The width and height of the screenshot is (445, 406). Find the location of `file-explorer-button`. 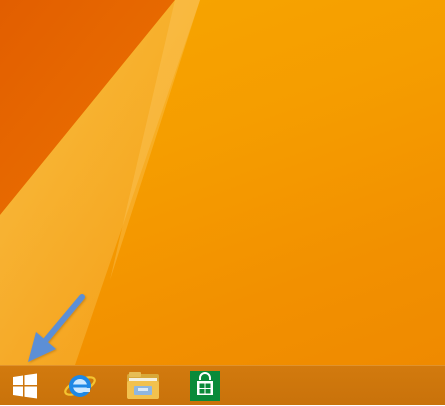

file-explorer-button is located at coordinates (143, 386).